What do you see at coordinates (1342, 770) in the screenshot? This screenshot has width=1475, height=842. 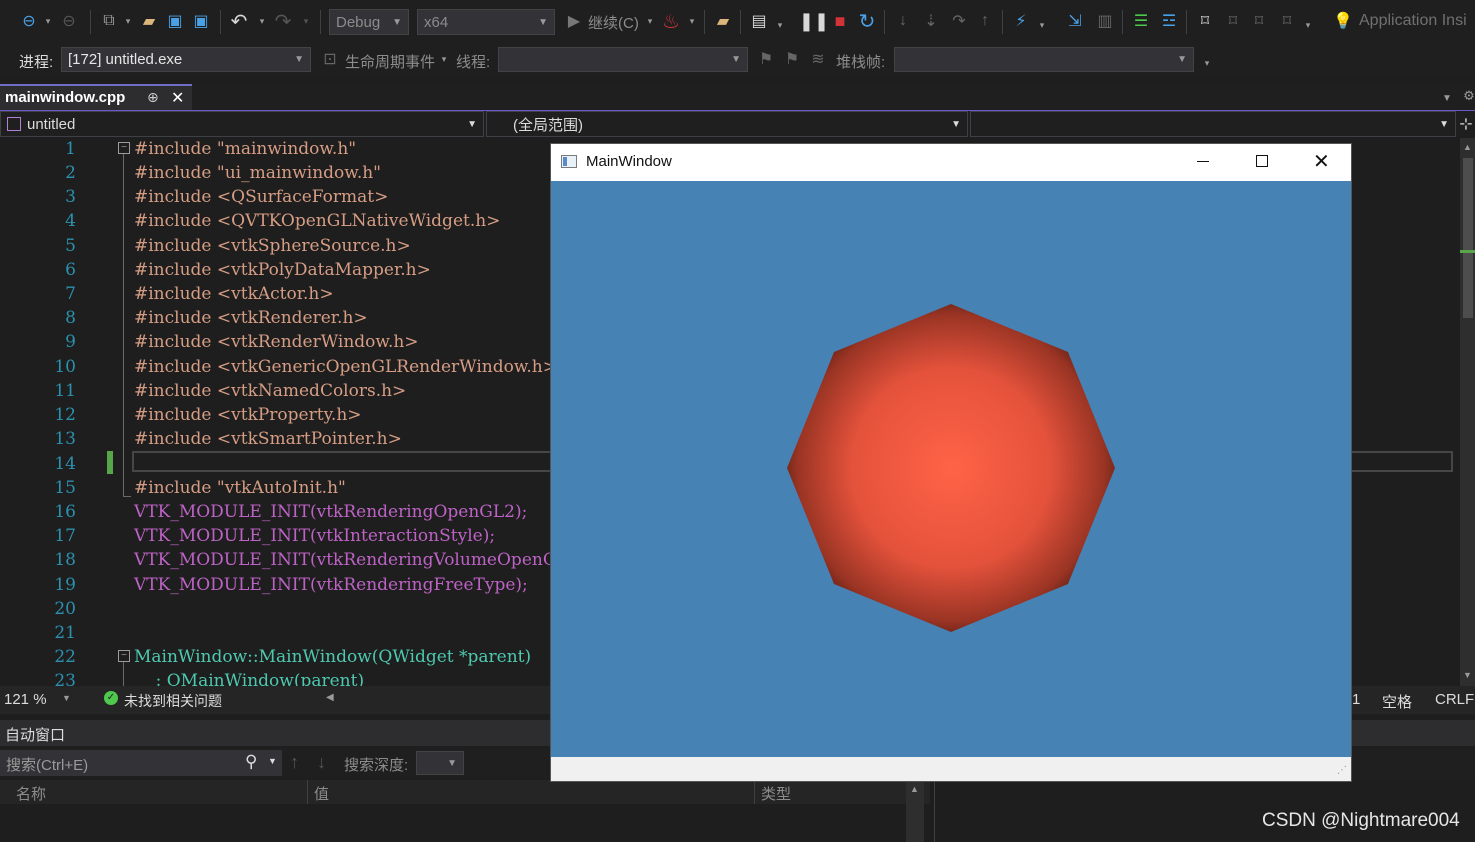 I see `resize-grip-icon: ⋰` at bounding box center [1342, 770].